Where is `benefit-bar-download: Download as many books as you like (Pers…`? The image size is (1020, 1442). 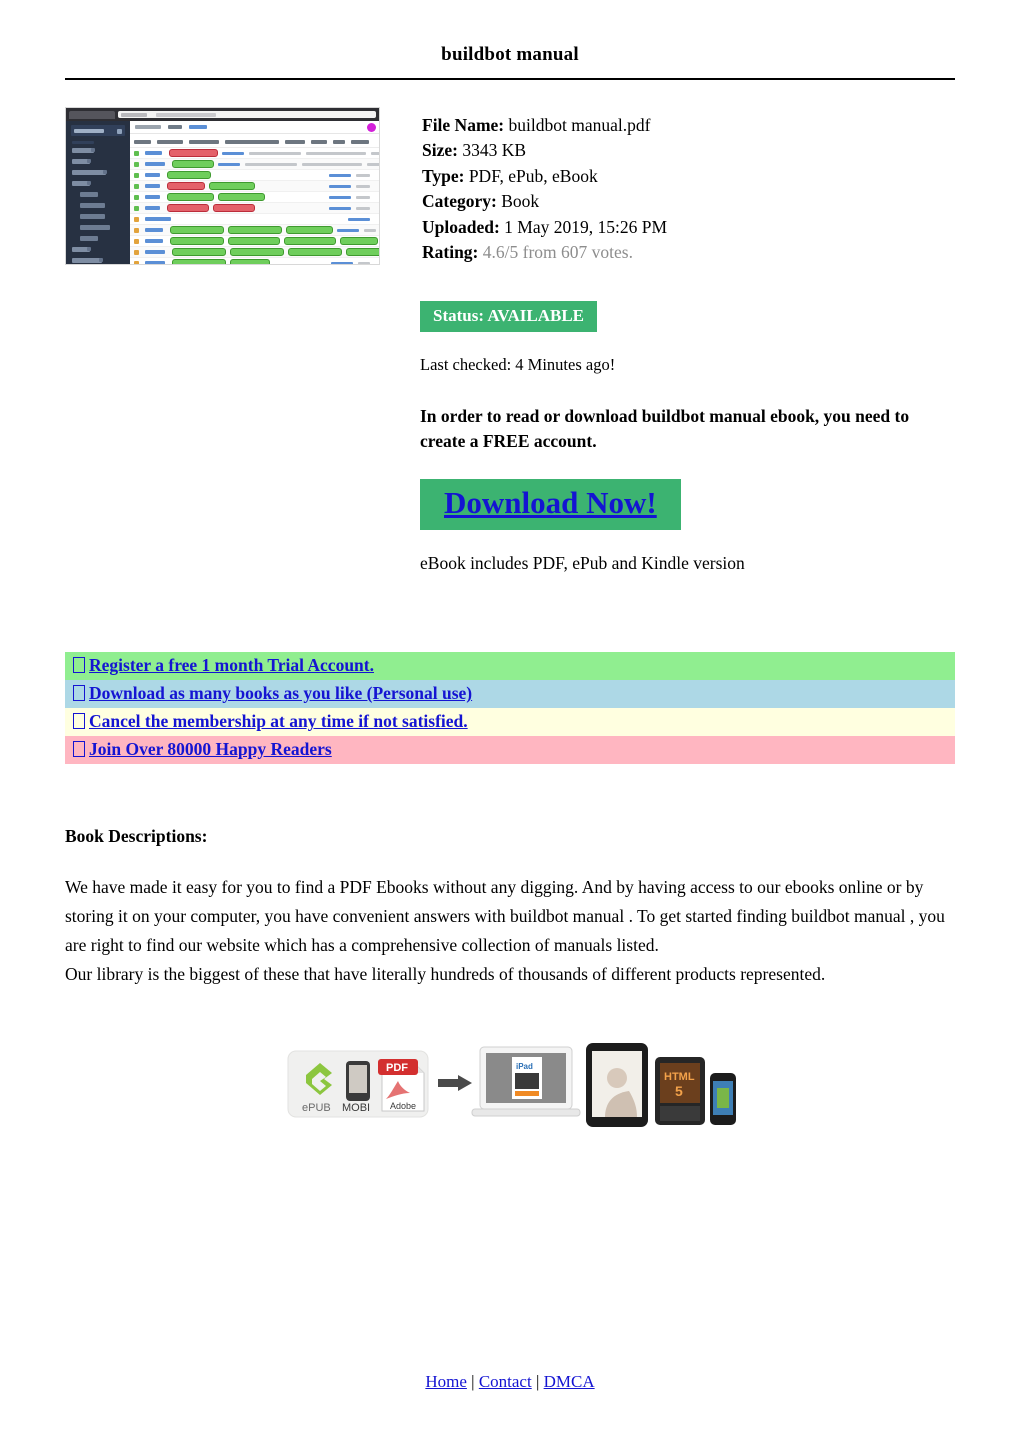 benefit-bar-download: Download as many books as you like (Pers… is located at coordinates (510, 694).